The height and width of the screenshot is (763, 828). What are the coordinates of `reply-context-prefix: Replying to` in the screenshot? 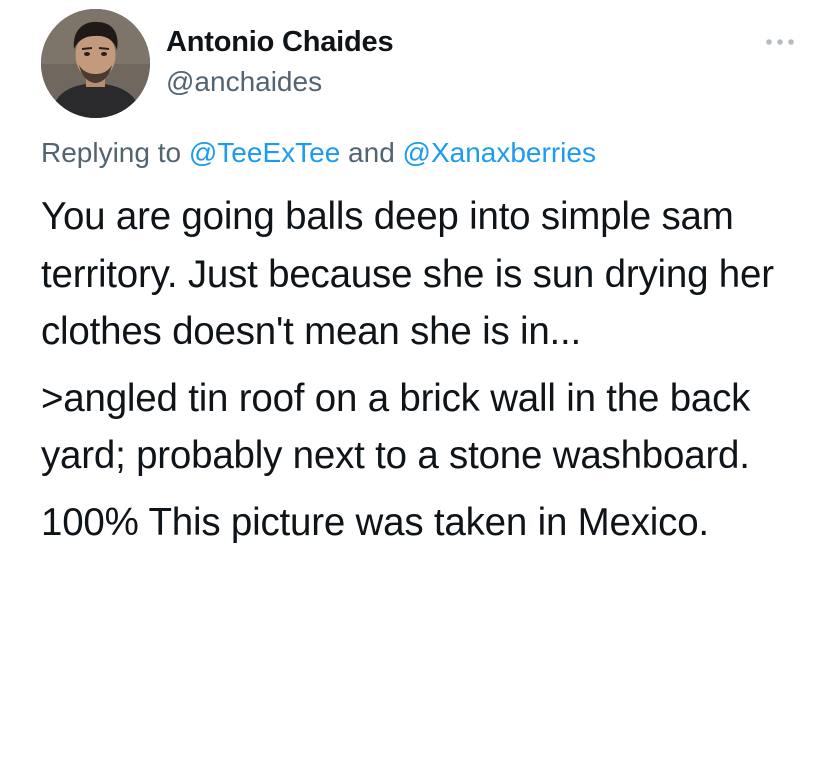 It's located at (111, 152).